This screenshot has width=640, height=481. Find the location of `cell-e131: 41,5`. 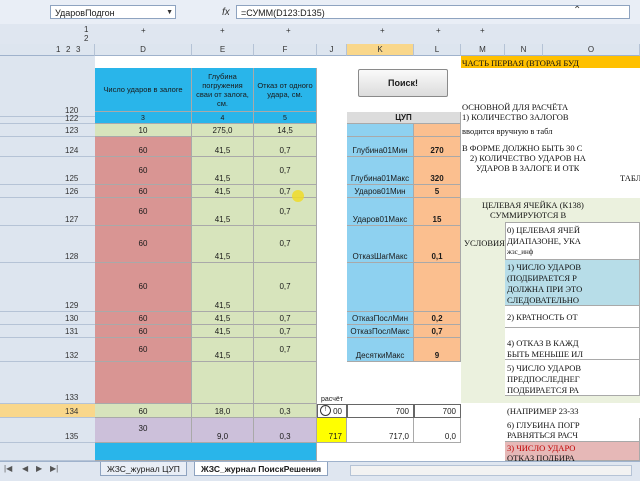

cell-e131: 41,5 is located at coordinates (223, 331).